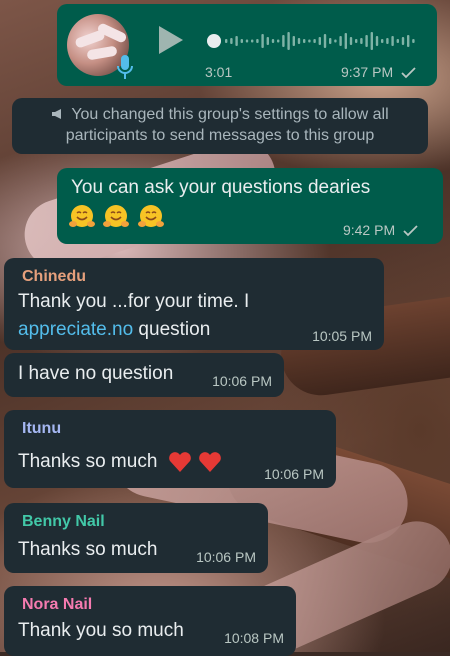 This screenshot has width=450, height=656. I want to click on message-time: 9:37 PM, so click(379, 72).